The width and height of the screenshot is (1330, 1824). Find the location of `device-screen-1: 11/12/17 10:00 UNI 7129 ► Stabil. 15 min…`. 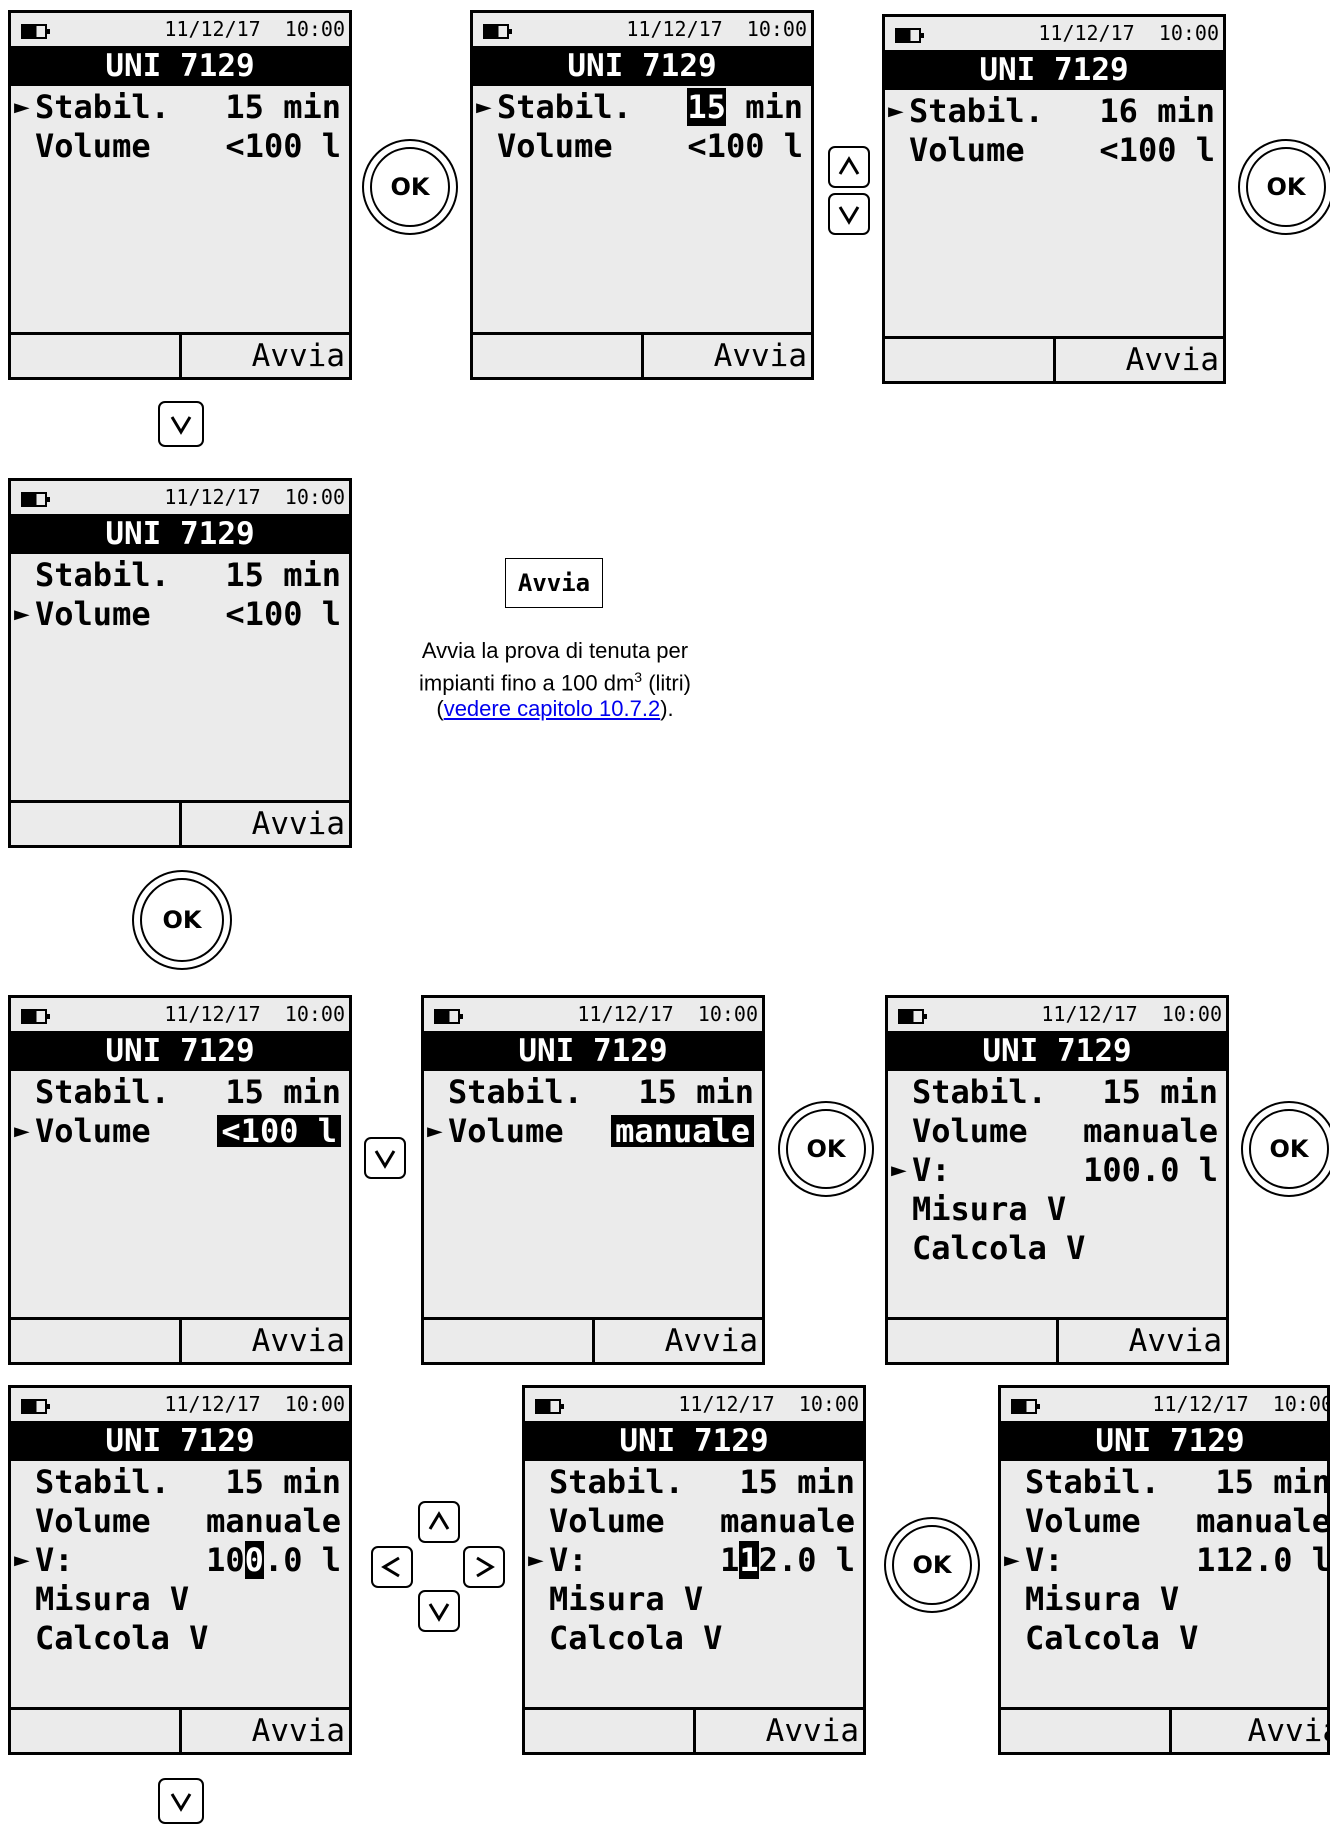

device-screen-1: 11/12/17 10:00 UNI 7129 ► Stabil. 15 min… is located at coordinates (180, 195).